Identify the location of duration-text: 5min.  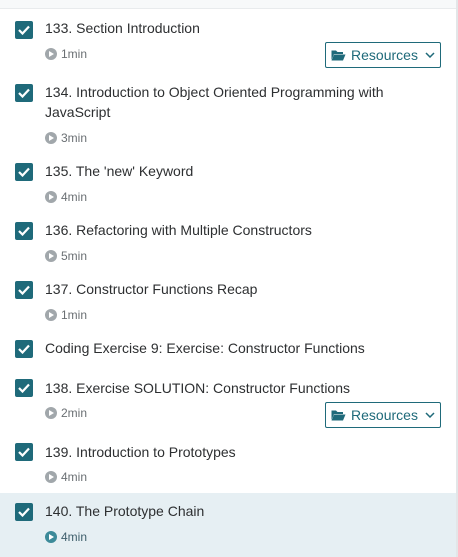
(74, 256).